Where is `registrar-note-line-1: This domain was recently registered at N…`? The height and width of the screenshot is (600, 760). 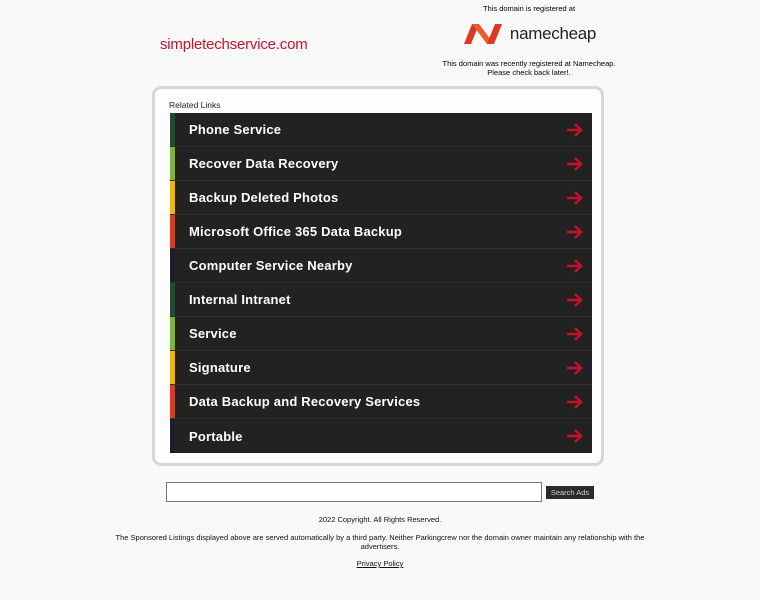 registrar-note-line-1: This domain was recently registered at N… is located at coordinates (529, 63).